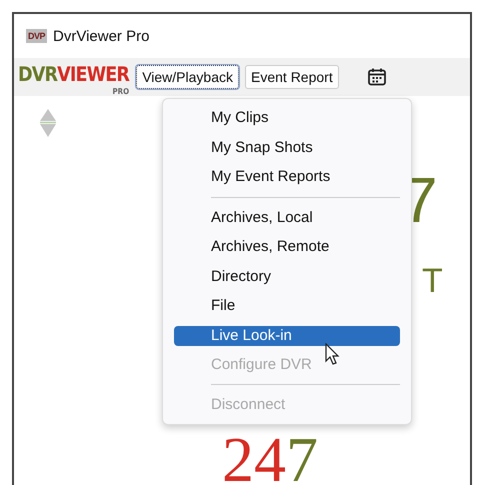 This screenshot has width=493, height=485. I want to click on menu-item: Live Look-in, so click(287, 336).